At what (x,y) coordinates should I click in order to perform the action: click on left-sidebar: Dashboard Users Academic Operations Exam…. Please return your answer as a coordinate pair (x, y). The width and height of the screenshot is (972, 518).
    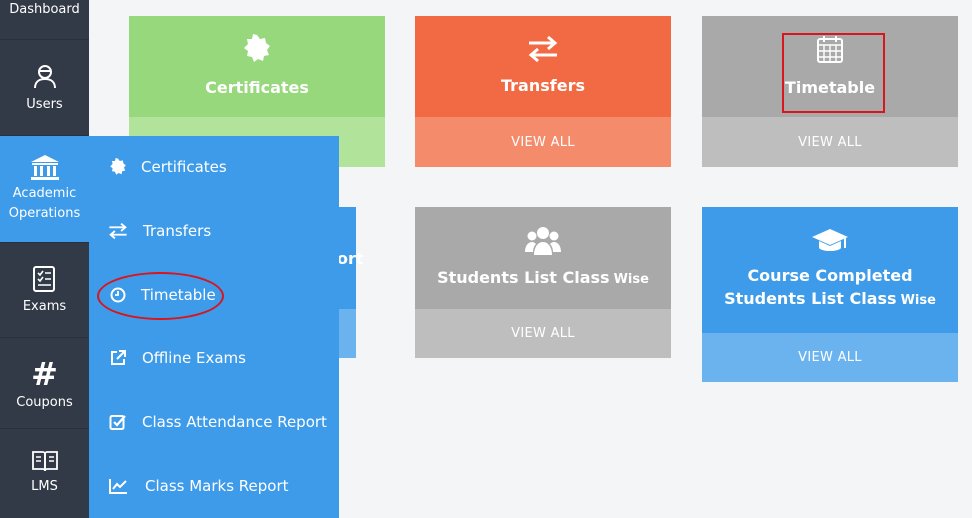
    Looking at the image, I should click on (44, 259).